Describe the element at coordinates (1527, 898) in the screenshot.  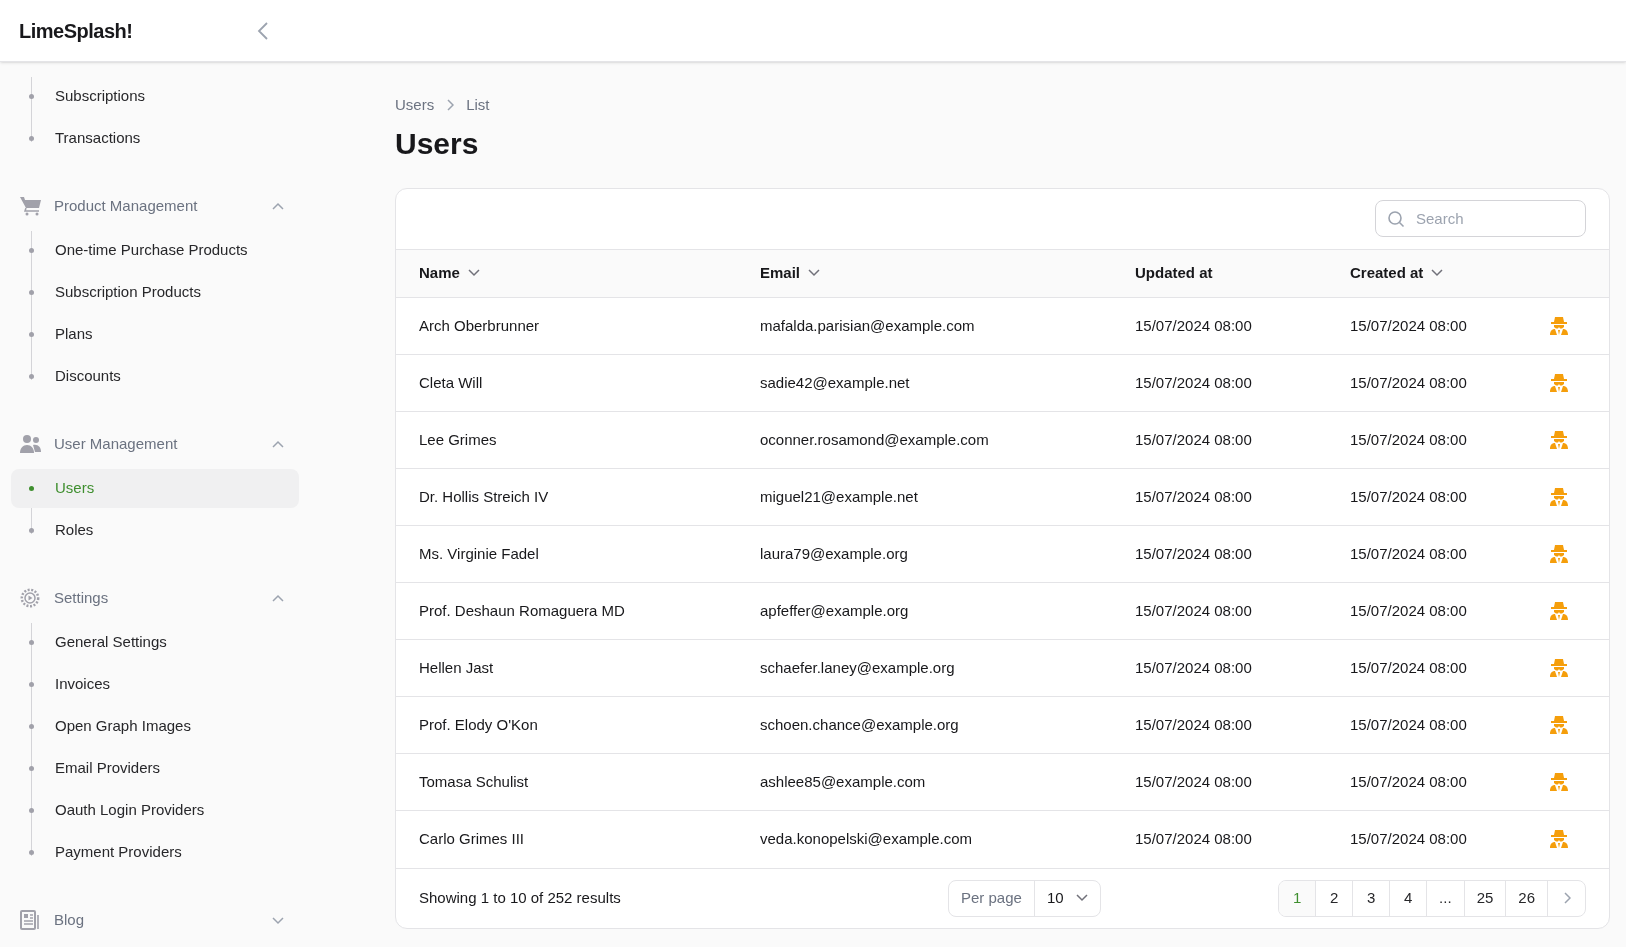
I see `page-button: 26` at that location.